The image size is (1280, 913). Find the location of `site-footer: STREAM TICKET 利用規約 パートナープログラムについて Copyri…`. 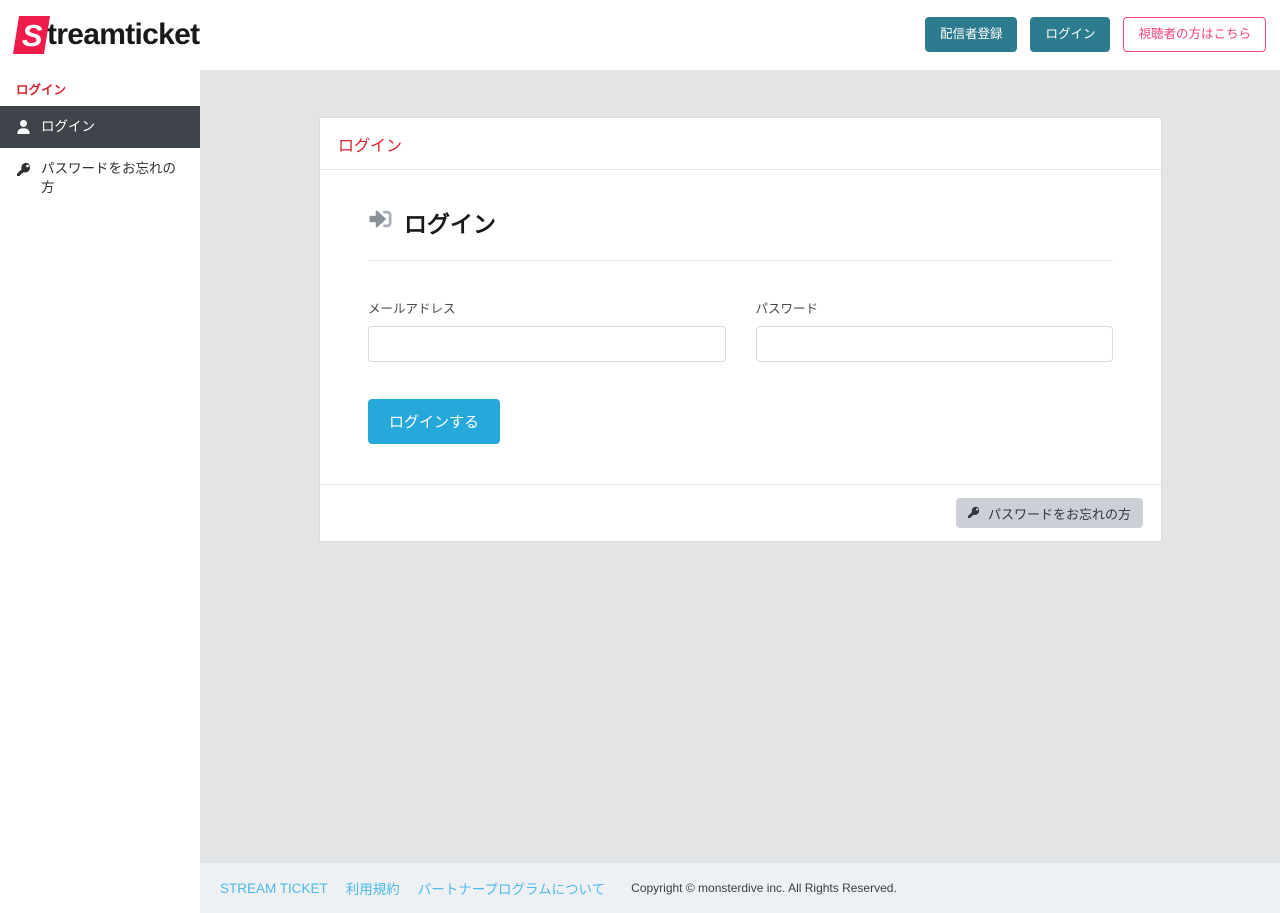

site-footer: STREAM TICKET 利用規約 パートナープログラムについて Copyri… is located at coordinates (740, 887).